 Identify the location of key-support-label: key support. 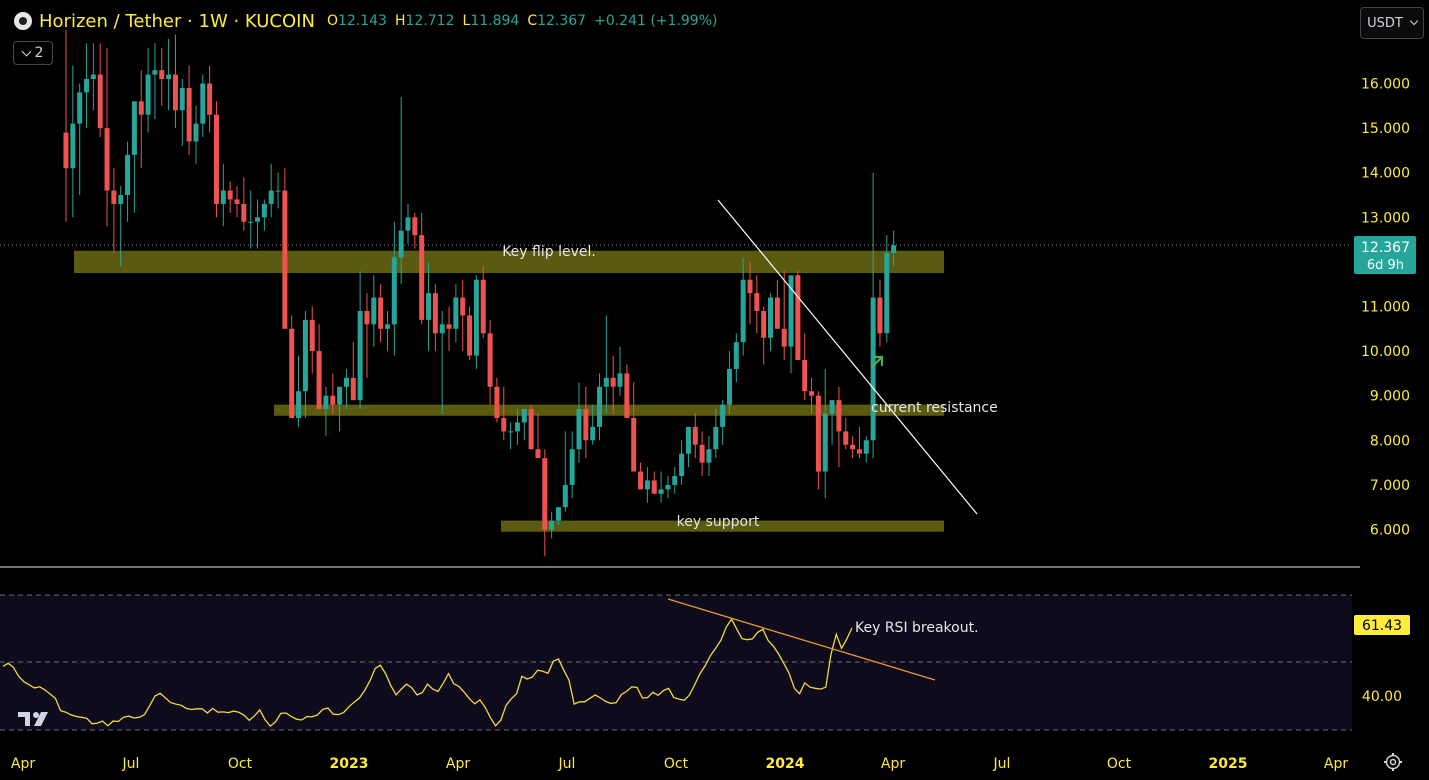
(718, 522).